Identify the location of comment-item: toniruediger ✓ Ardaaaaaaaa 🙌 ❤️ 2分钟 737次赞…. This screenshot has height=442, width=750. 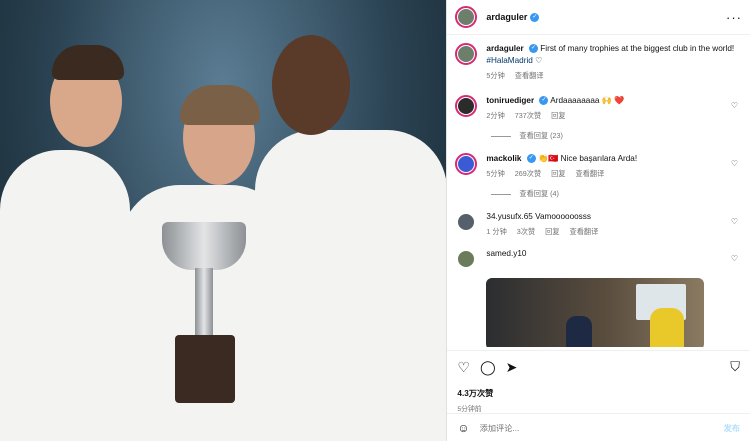
(598, 108).